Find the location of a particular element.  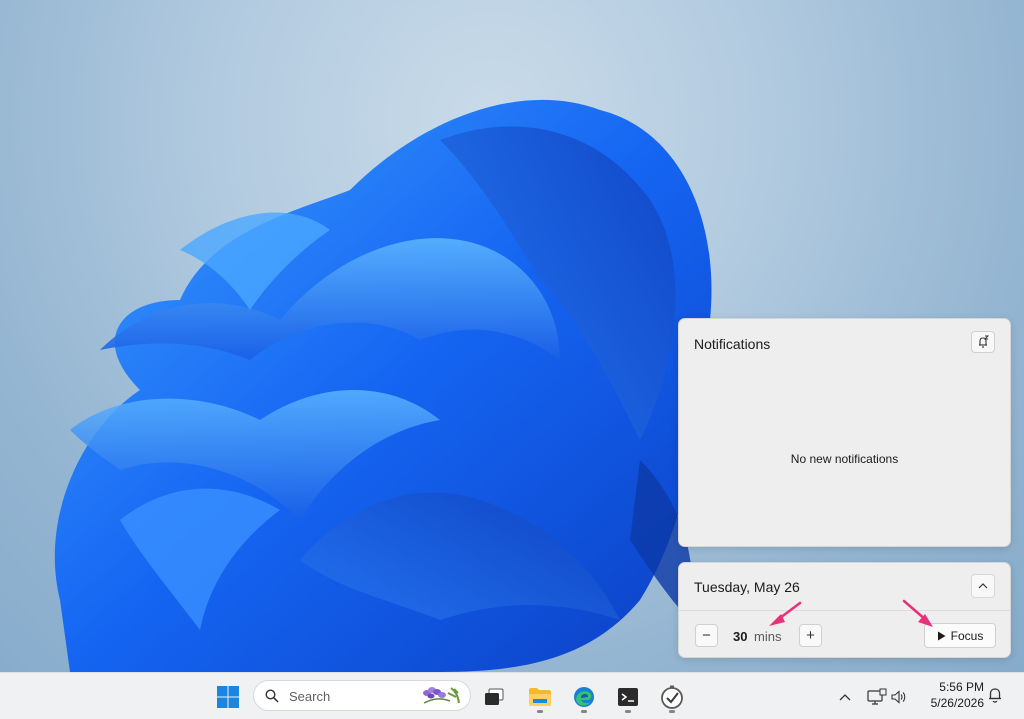

folder-icon is located at coordinates (540, 697).